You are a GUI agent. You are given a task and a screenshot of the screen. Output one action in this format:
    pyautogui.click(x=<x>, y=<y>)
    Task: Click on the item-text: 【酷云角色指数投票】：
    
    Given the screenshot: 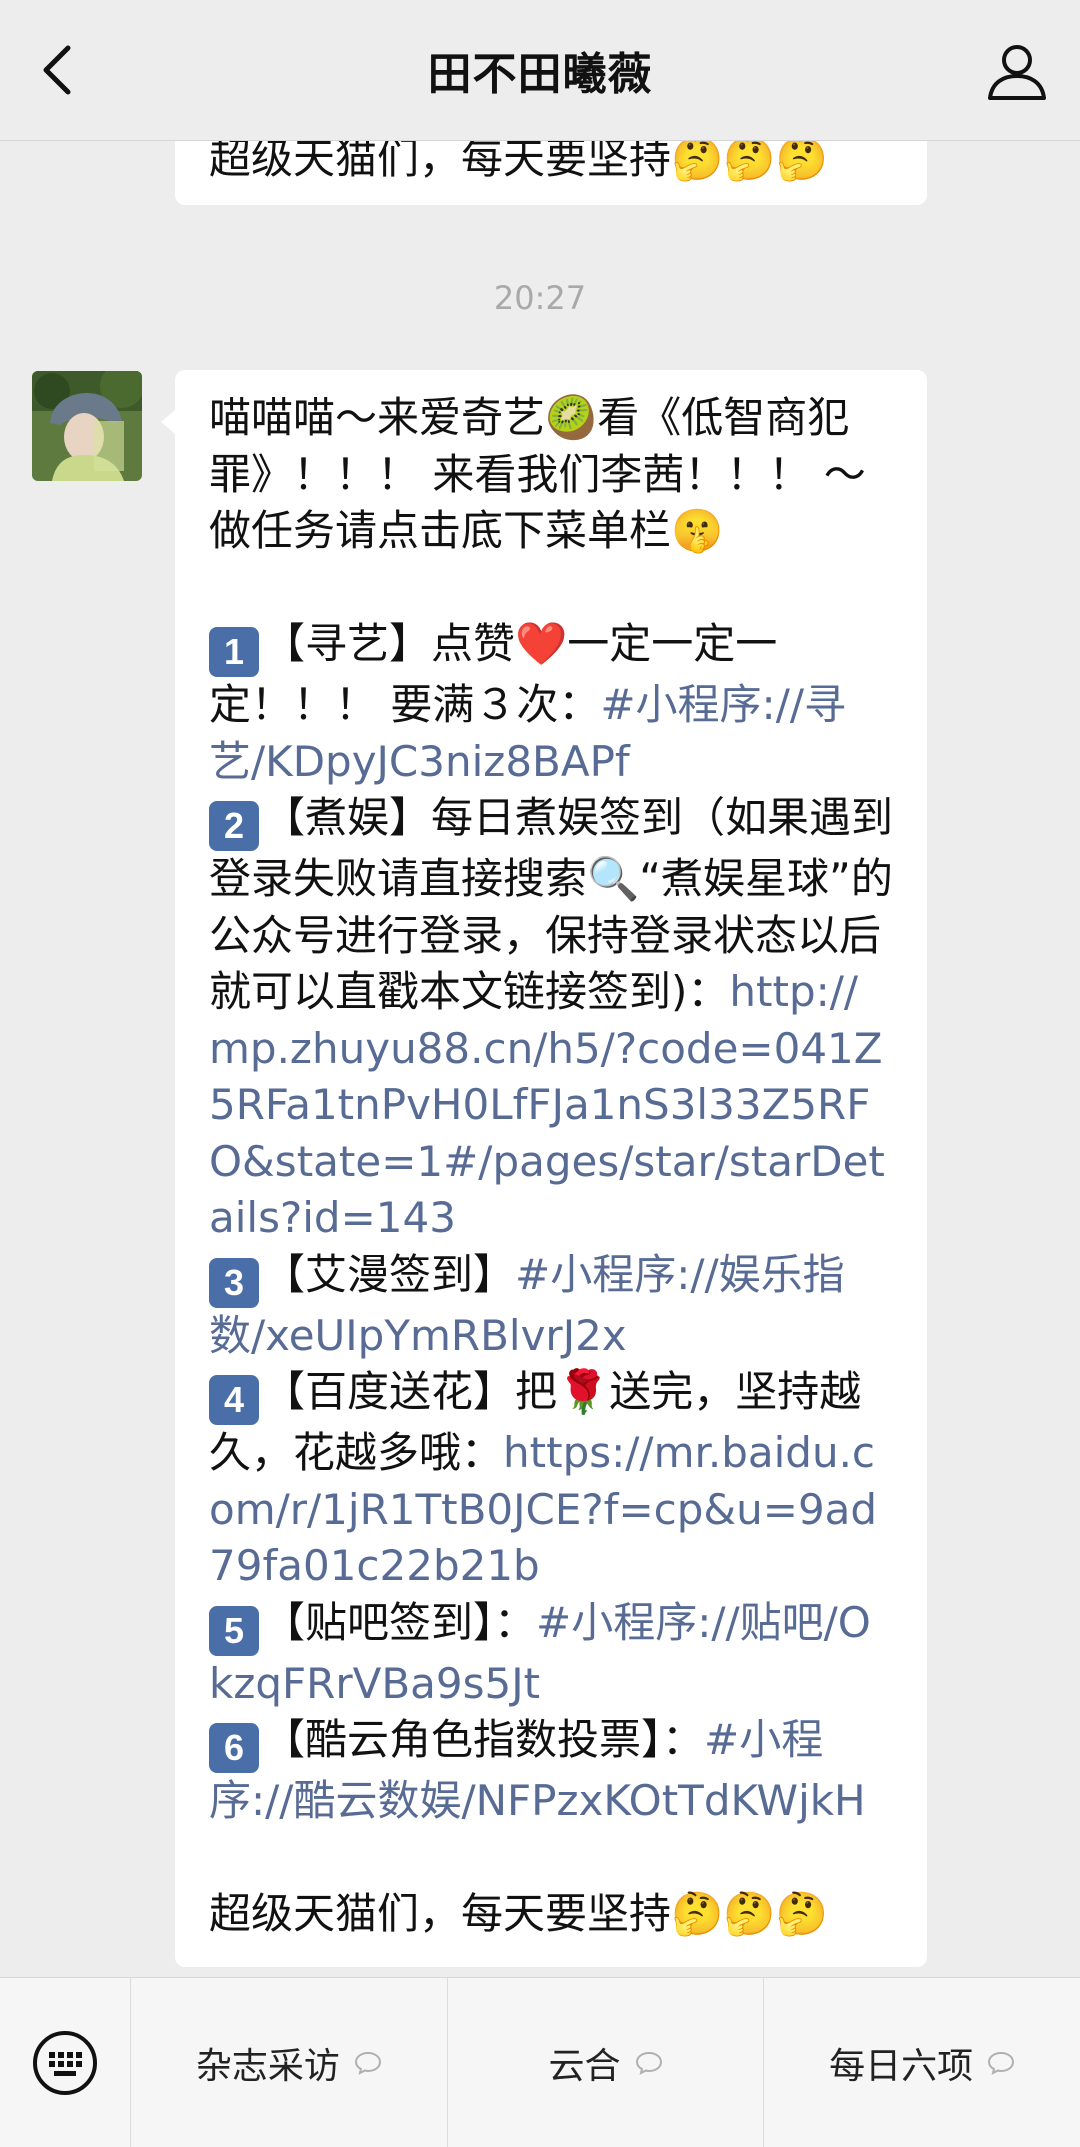 What is the action you would take?
    pyautogui.click(x=484, y=1739)
    